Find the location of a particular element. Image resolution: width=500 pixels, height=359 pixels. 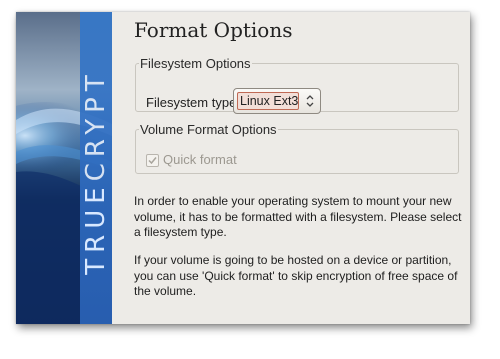

volume-format-options-group: Volume Format Options Quick format is located at coordinates (297, 148).